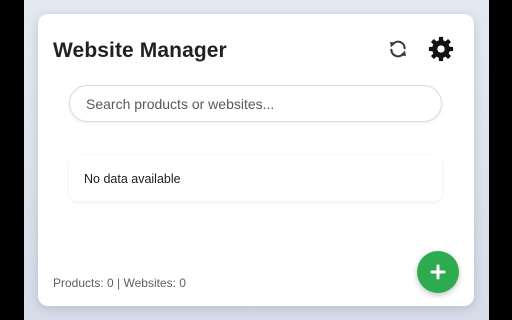 The width and height of the screenshot is (512, 320). I want to click on empty-state-card: No data available, so click(255, 178).